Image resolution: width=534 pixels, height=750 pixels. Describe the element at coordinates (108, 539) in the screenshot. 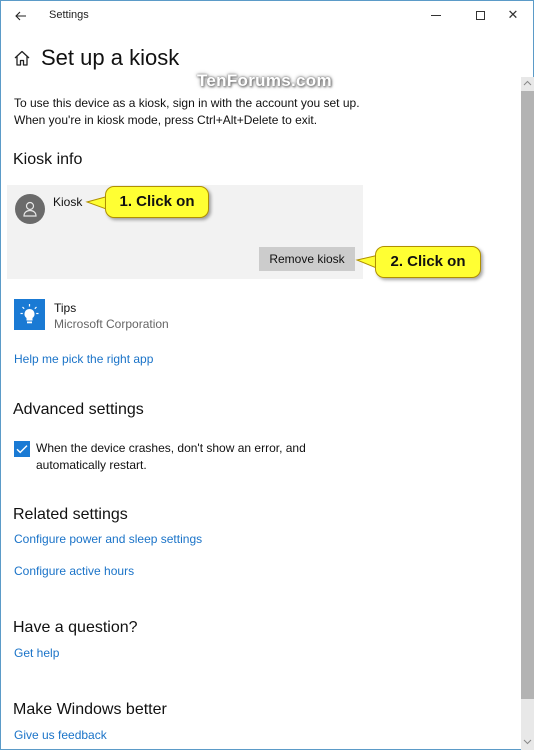

I see `power-sleep-settings-link: Configure power and sleep settings` at that location.